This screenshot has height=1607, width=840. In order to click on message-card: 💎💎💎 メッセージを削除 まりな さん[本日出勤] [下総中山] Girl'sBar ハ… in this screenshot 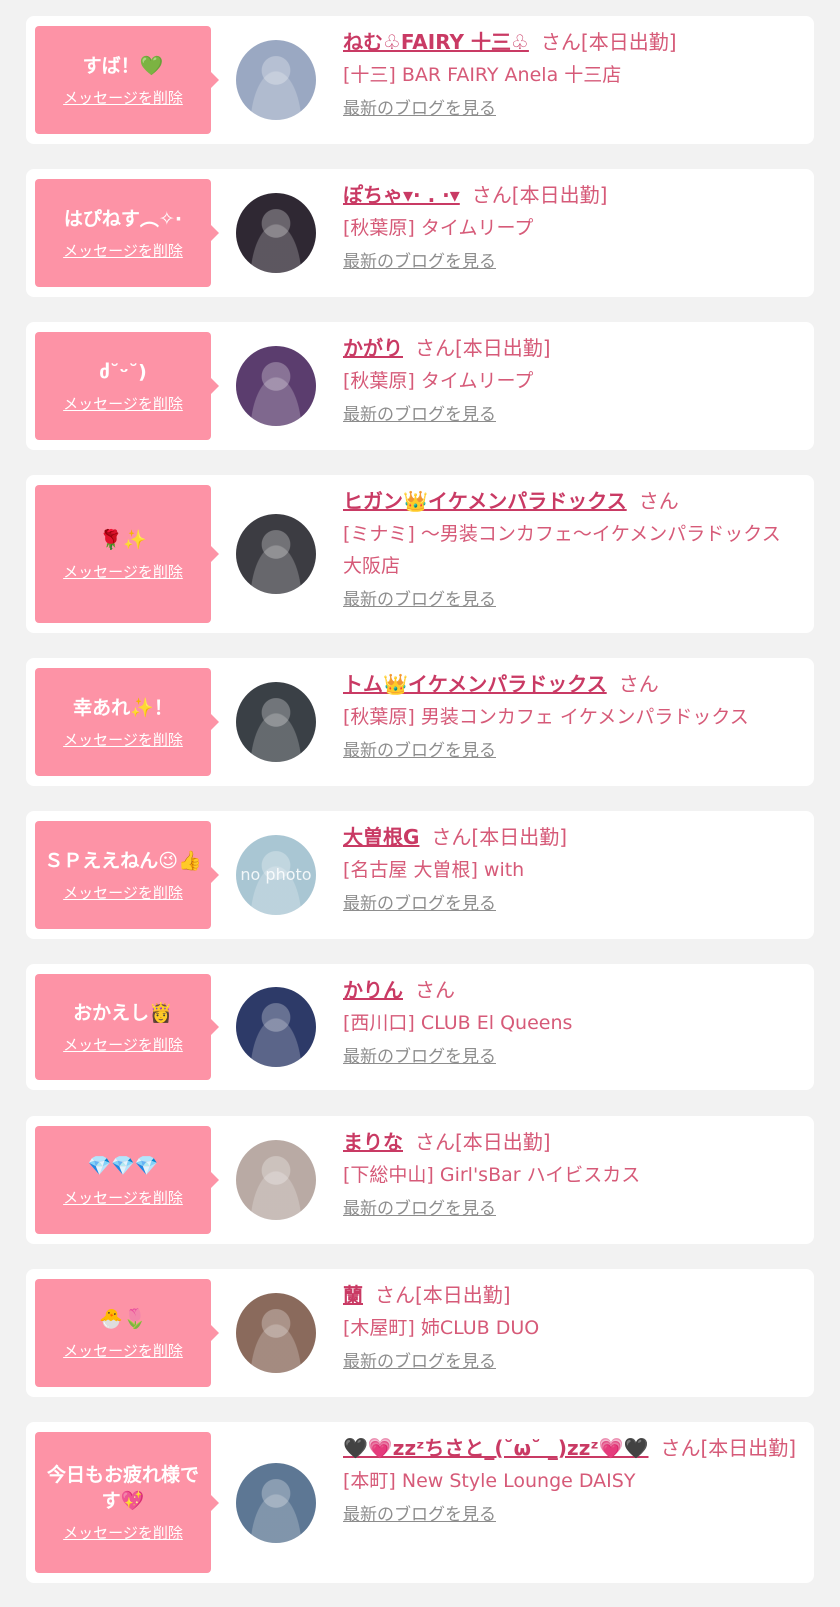, I will do `click(420, 1180)`.